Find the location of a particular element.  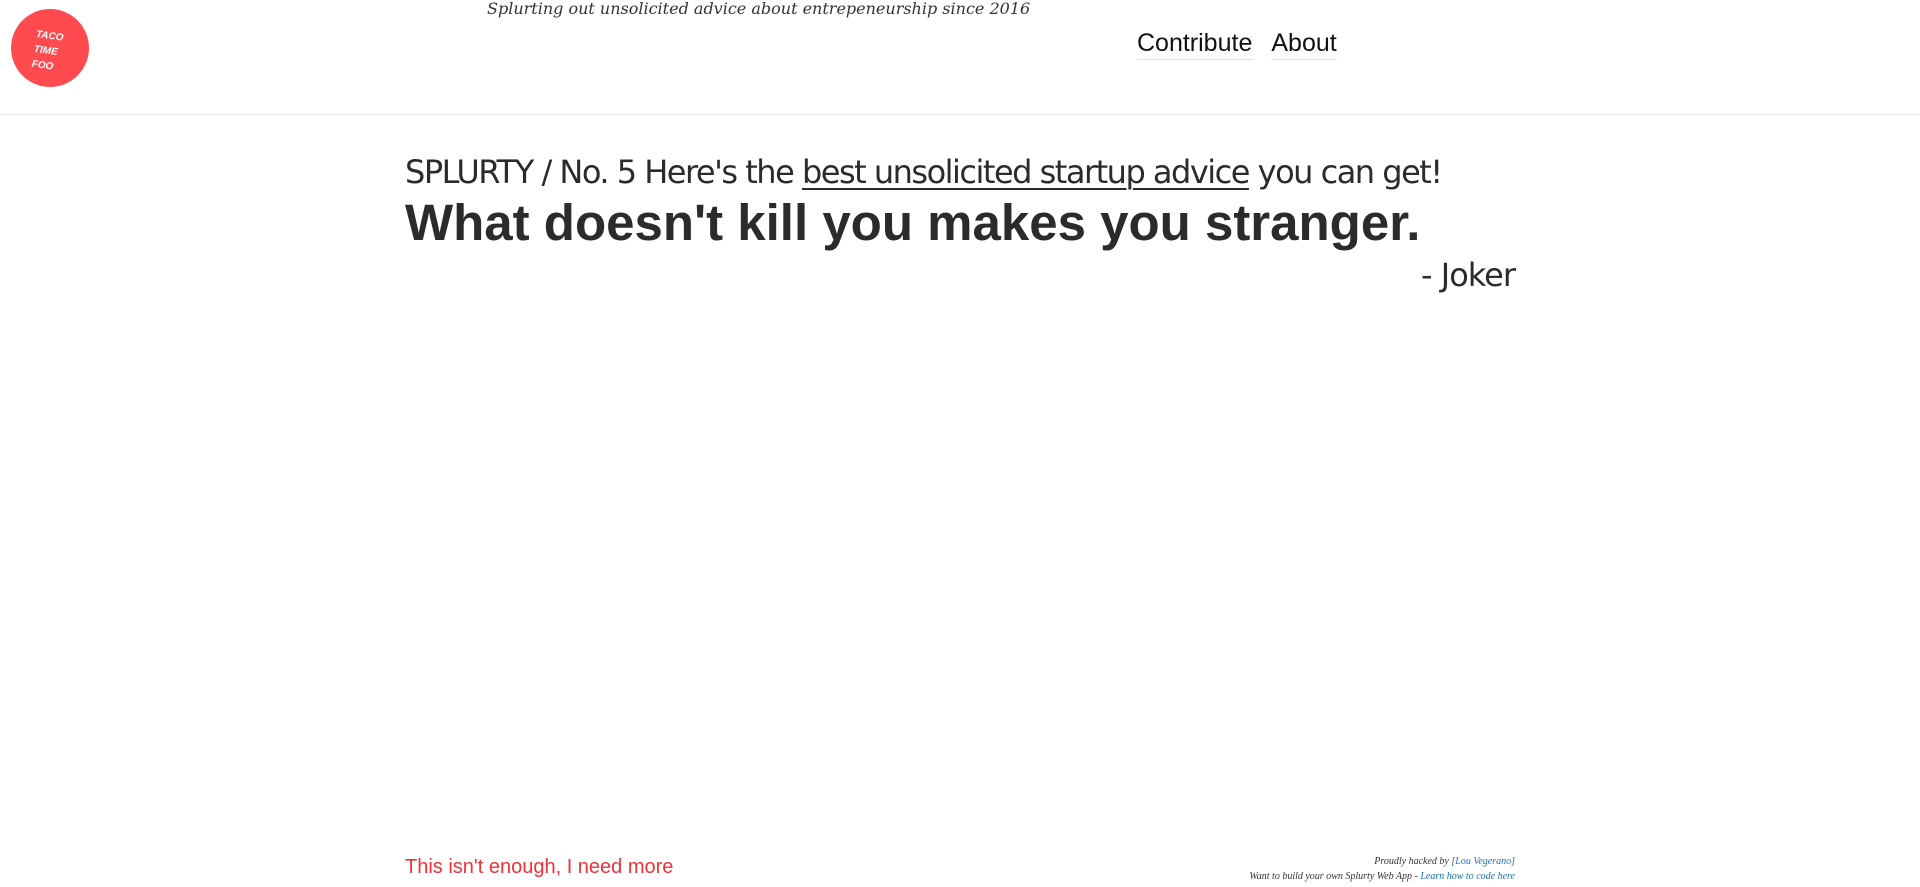

build-prefix: Want to build your own Splurty Web App - is located at coordinates (1335, 876).